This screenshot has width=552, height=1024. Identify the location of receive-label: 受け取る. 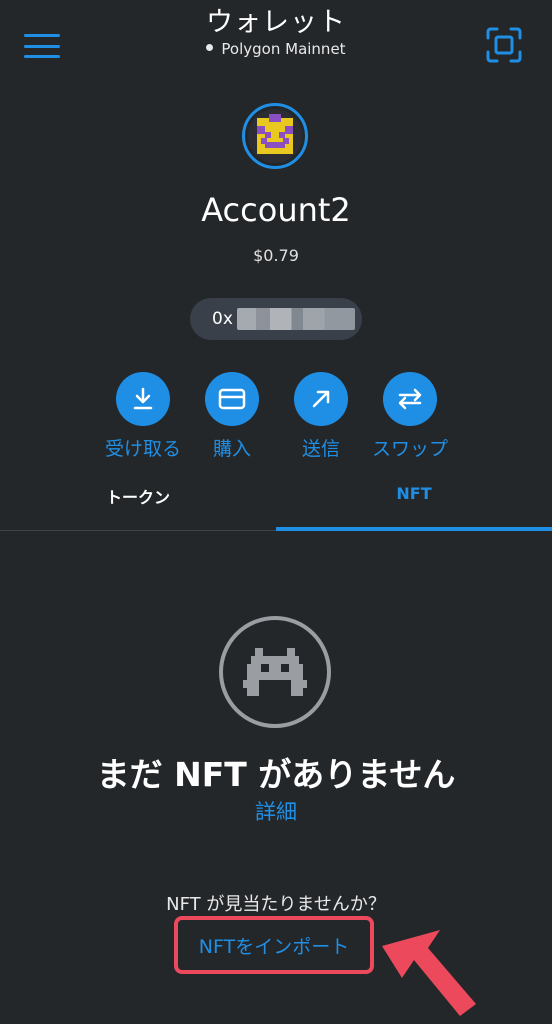
(142, 449).